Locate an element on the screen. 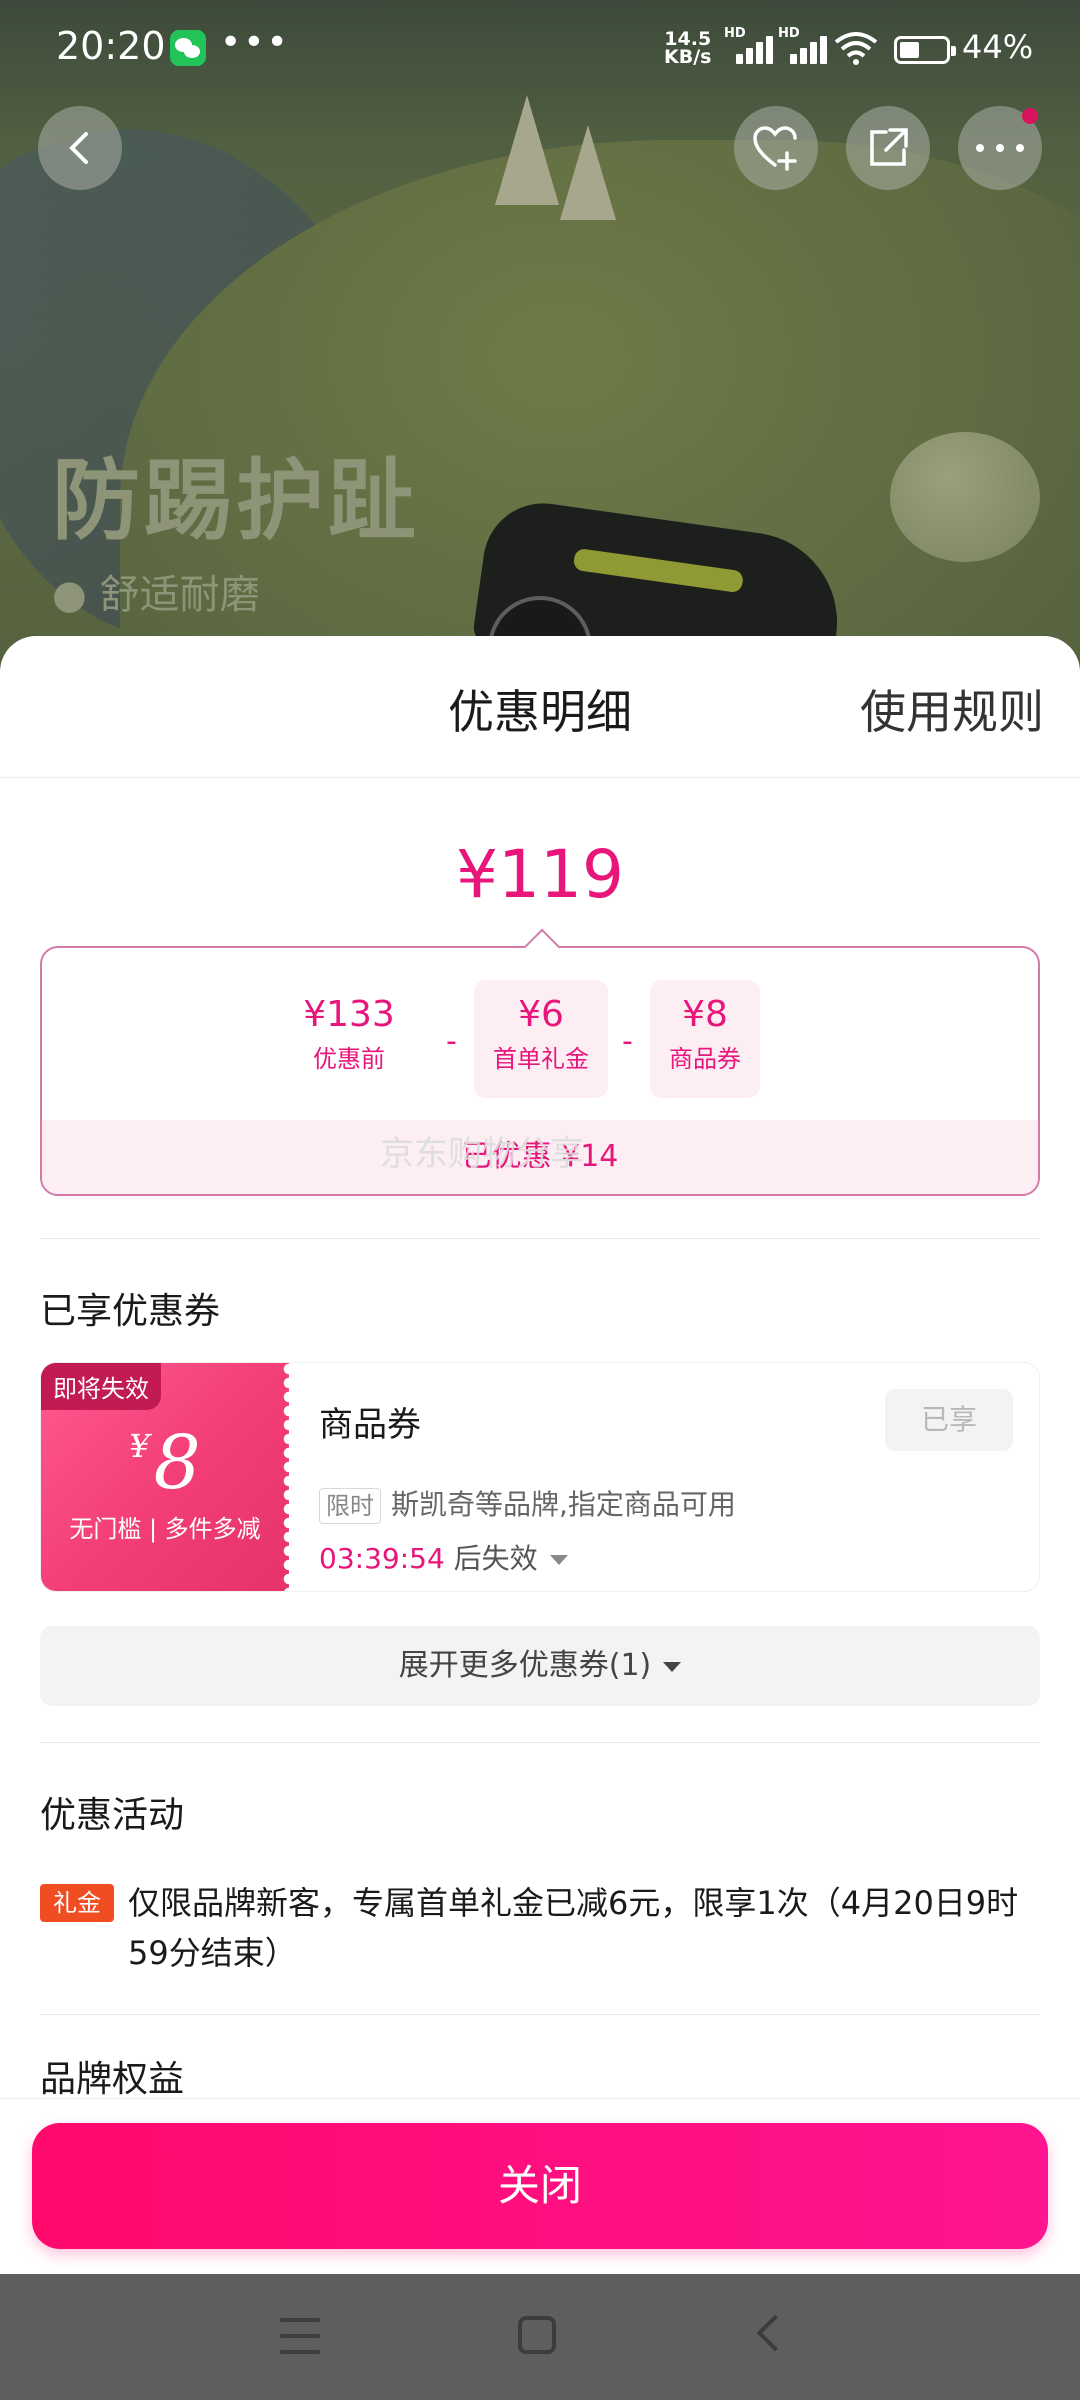 The width and height of the screenshot is (1080, 2400). breakdown-coupon: ¥8 商品券 is located at coordinates (705, 1039).